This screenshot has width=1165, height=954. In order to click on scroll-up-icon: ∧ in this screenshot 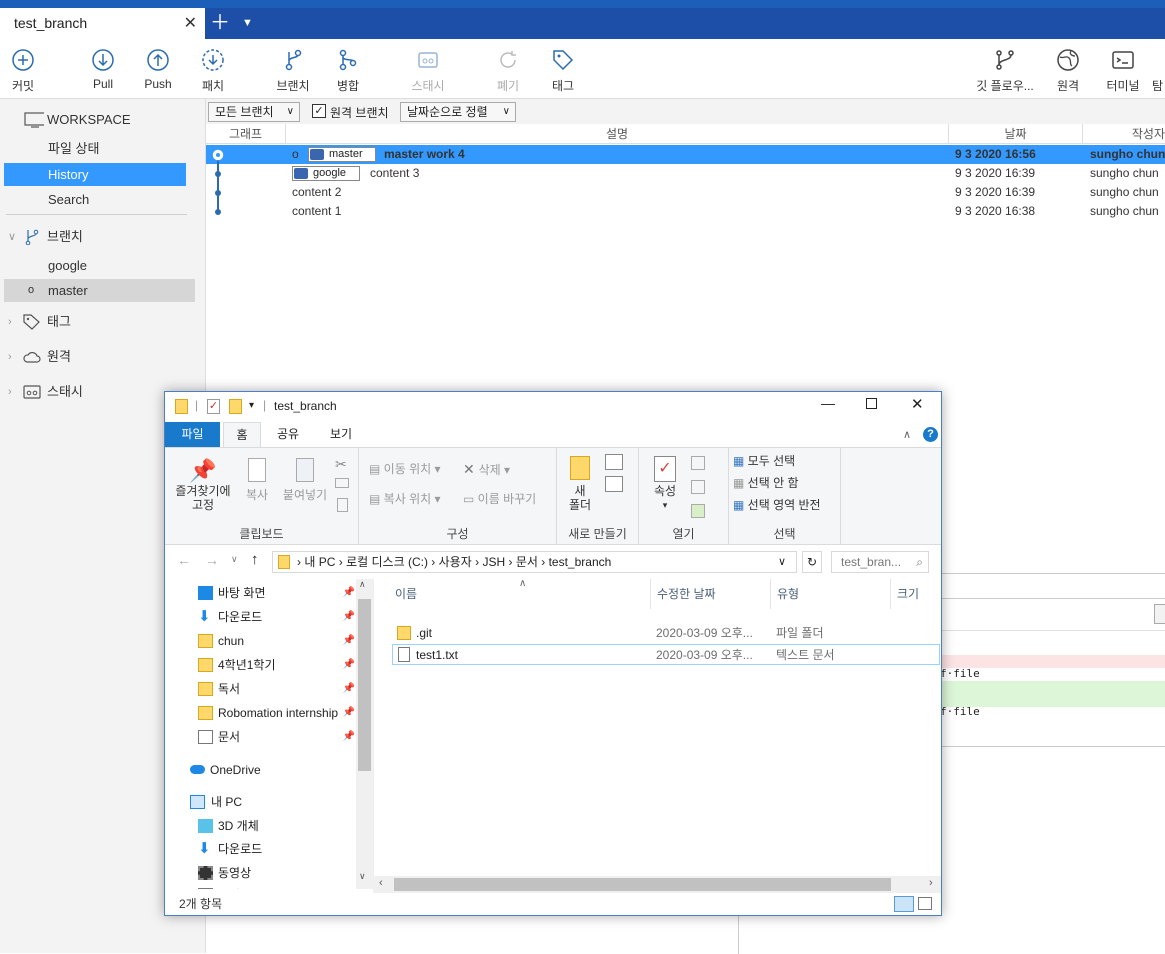, I will do `click(362, 584)`.